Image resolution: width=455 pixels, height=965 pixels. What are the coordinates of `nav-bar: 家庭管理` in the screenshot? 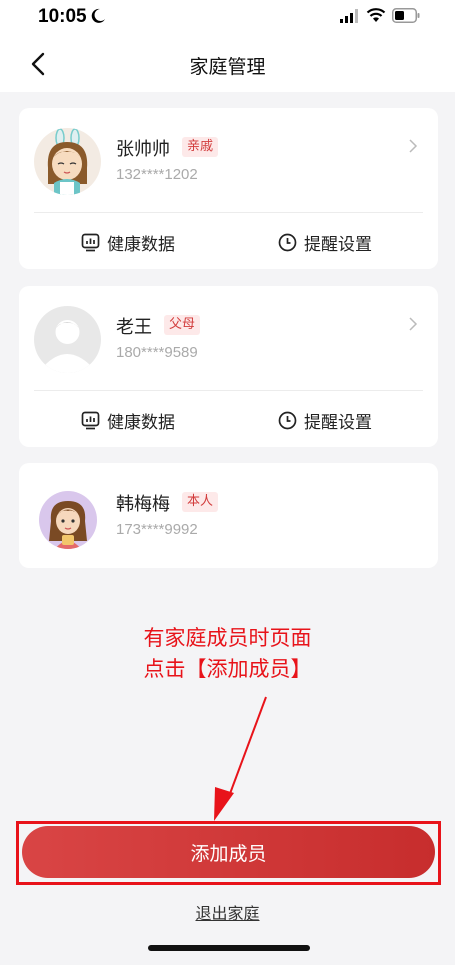 It's located at (227, 64).